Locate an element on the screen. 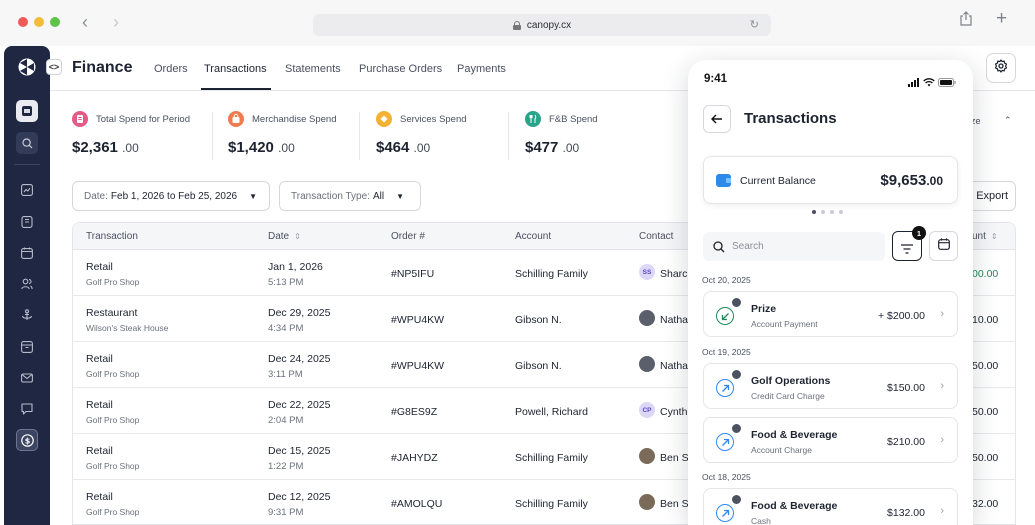 Image resolution: width=1035 pixels, height=525 pixels. column-header-date: Date ⇕ is located at coordinates (284, 236).